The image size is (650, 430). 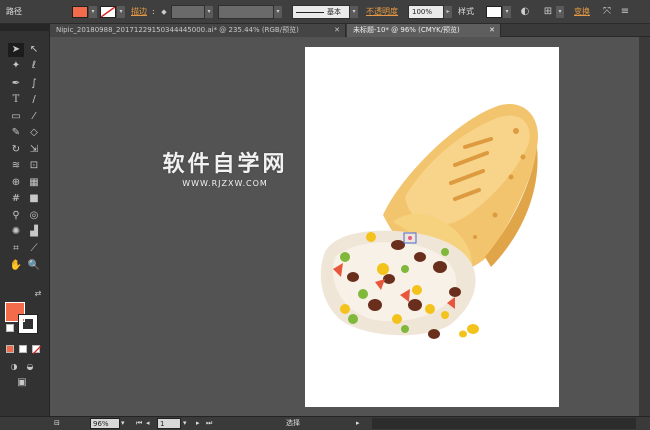 What do you see at coordinates (22, 383) in the screenshot?
I see `screen-mode-icon: ▣` at bounding box center [22, 383].